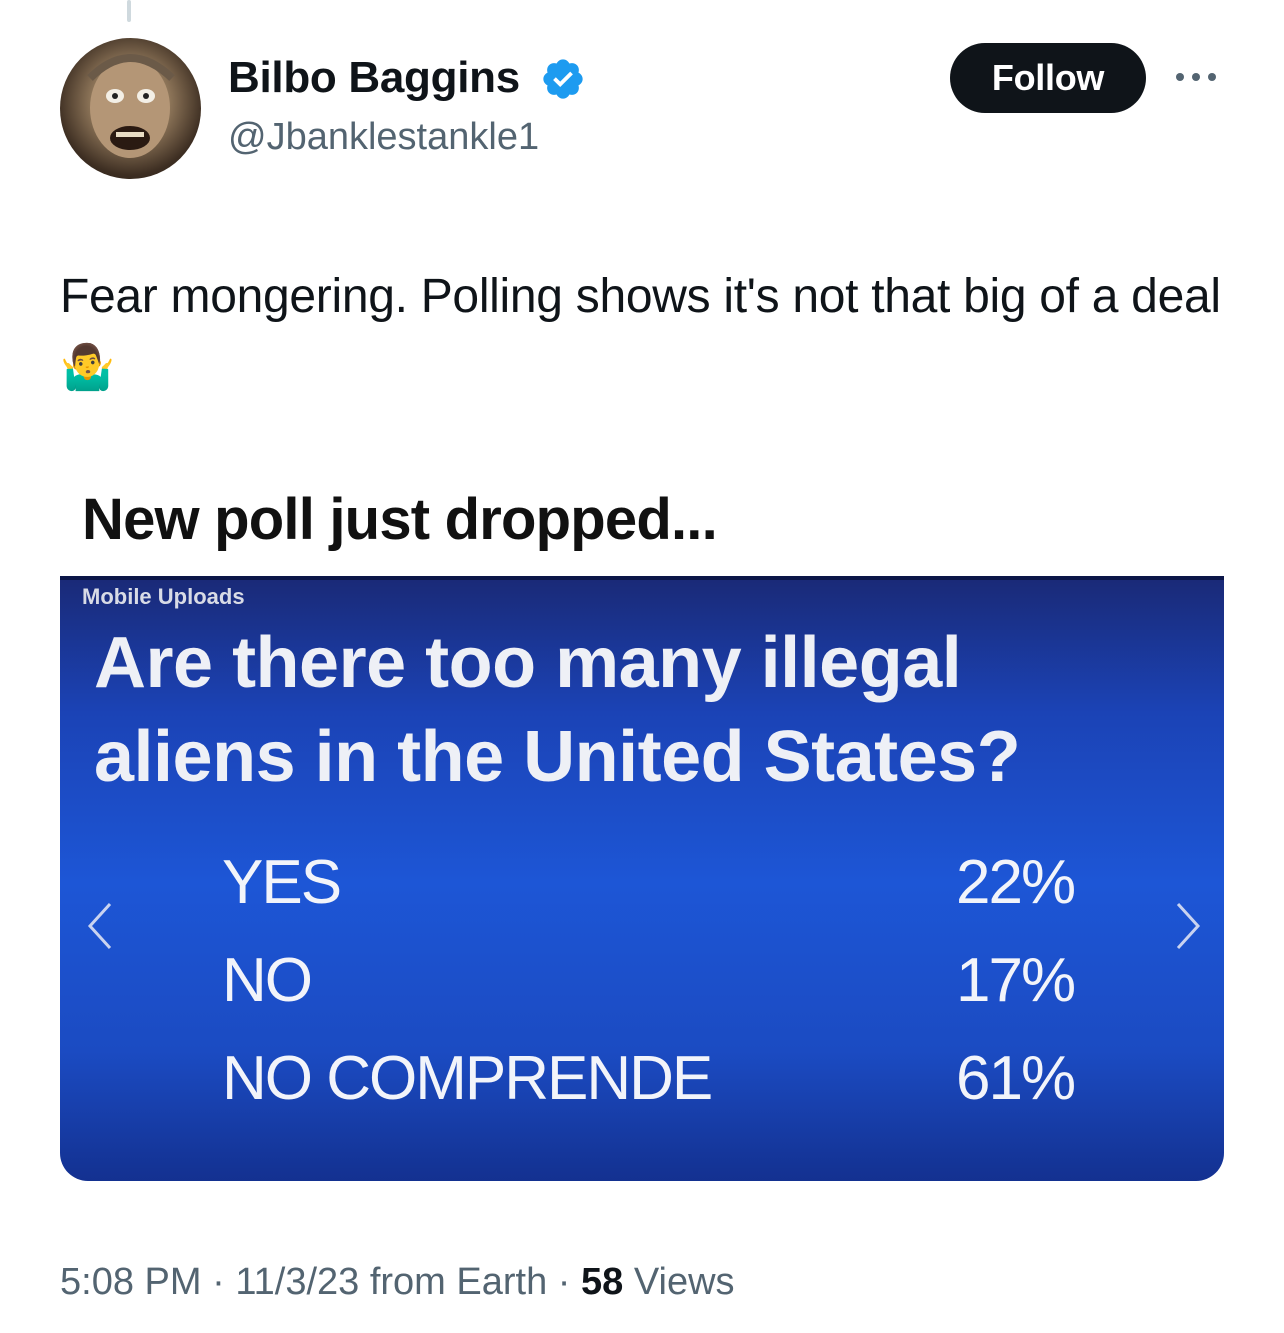 The width and height of the screenshot is (1284, 1333). What do you see at coordinates (87, 367) in the screenshot?
I see `shrug-emoji-icon: 🤷‍♂️` at bounding box center [87, 367].